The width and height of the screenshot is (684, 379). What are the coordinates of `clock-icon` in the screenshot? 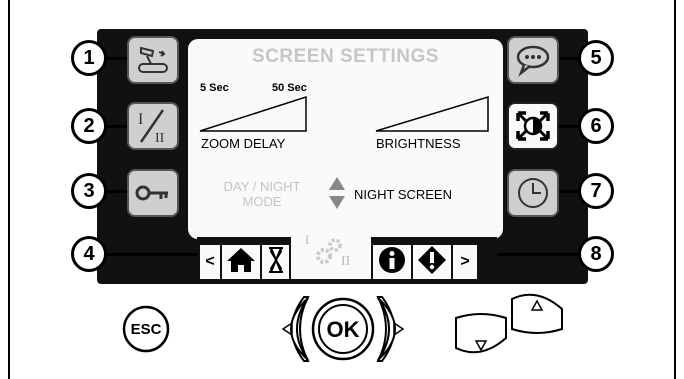 It's located at (533, 193).